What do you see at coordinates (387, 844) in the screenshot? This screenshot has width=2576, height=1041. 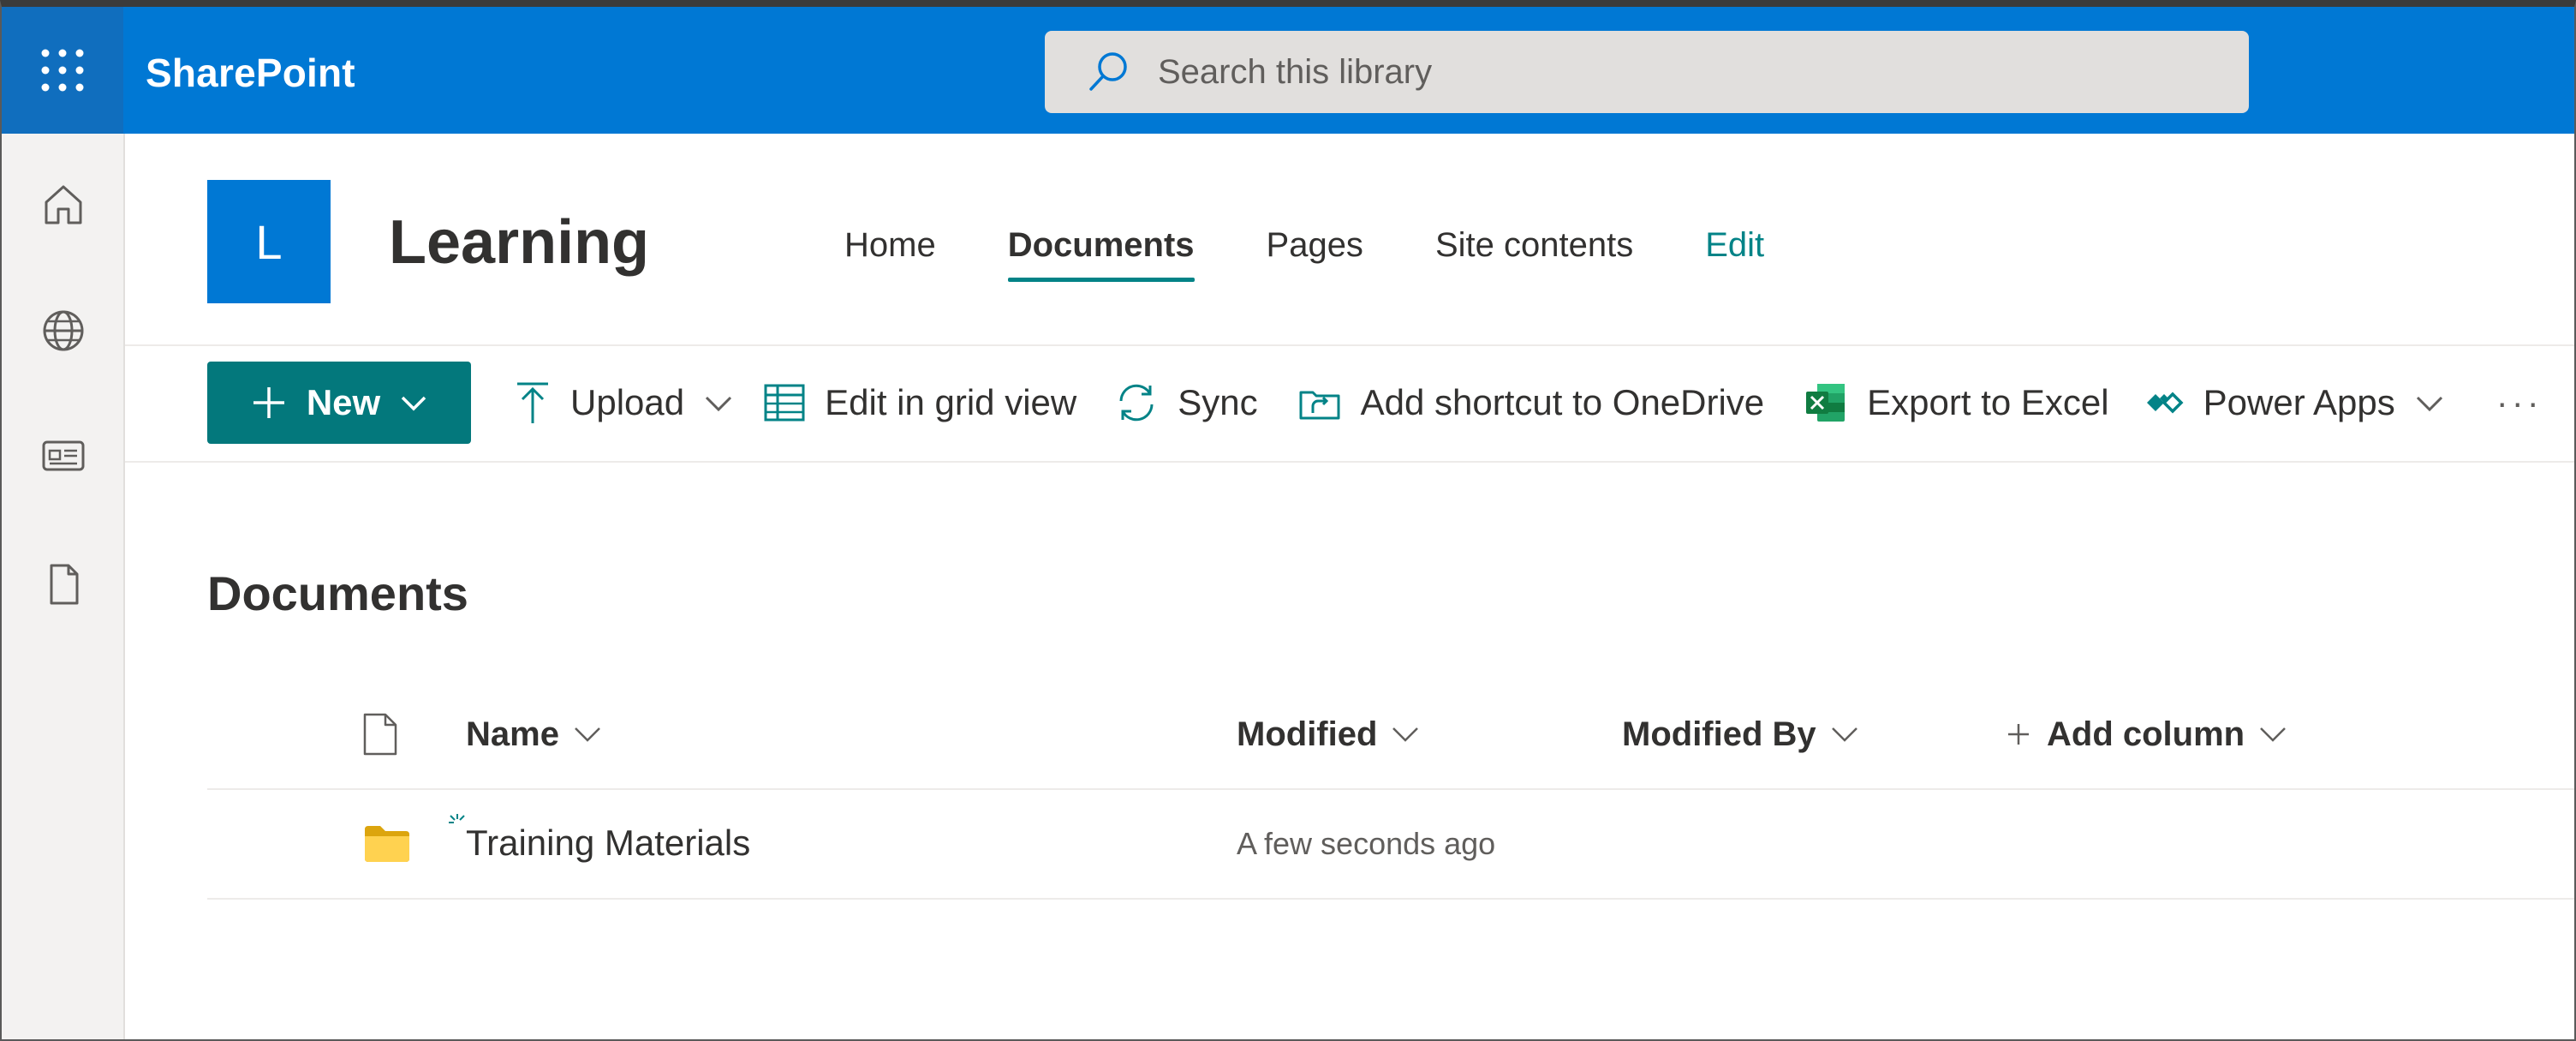 I see `folder-icon` at bounding box center [387, 844].